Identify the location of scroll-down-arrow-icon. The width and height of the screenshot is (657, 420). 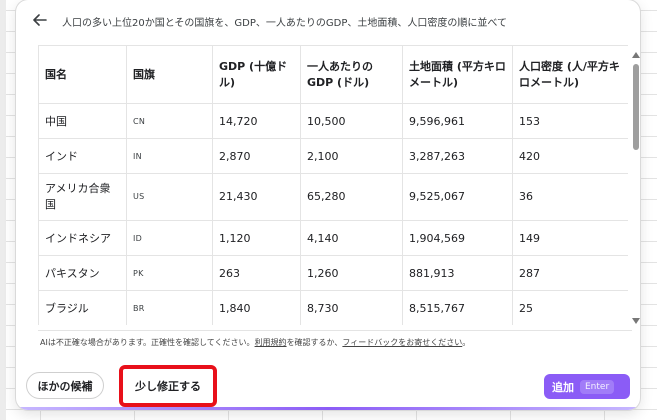
(636, 321).